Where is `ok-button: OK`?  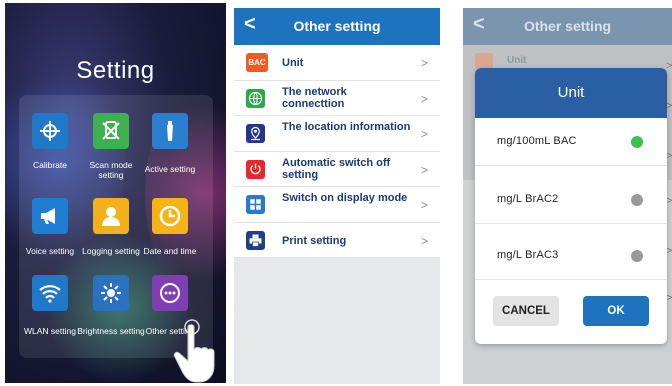
ok-button: OK is located at coordinates (616, 311).